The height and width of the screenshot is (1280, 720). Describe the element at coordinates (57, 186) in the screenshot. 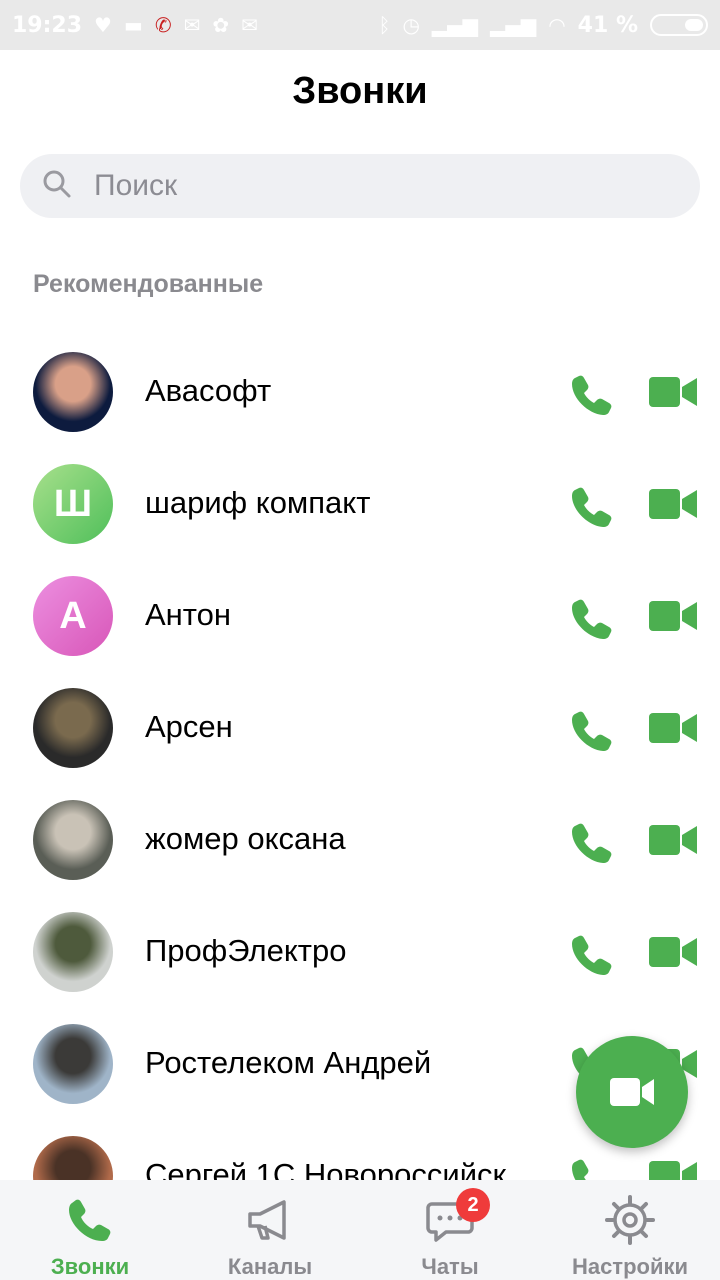

I see `search-icon` at that location.